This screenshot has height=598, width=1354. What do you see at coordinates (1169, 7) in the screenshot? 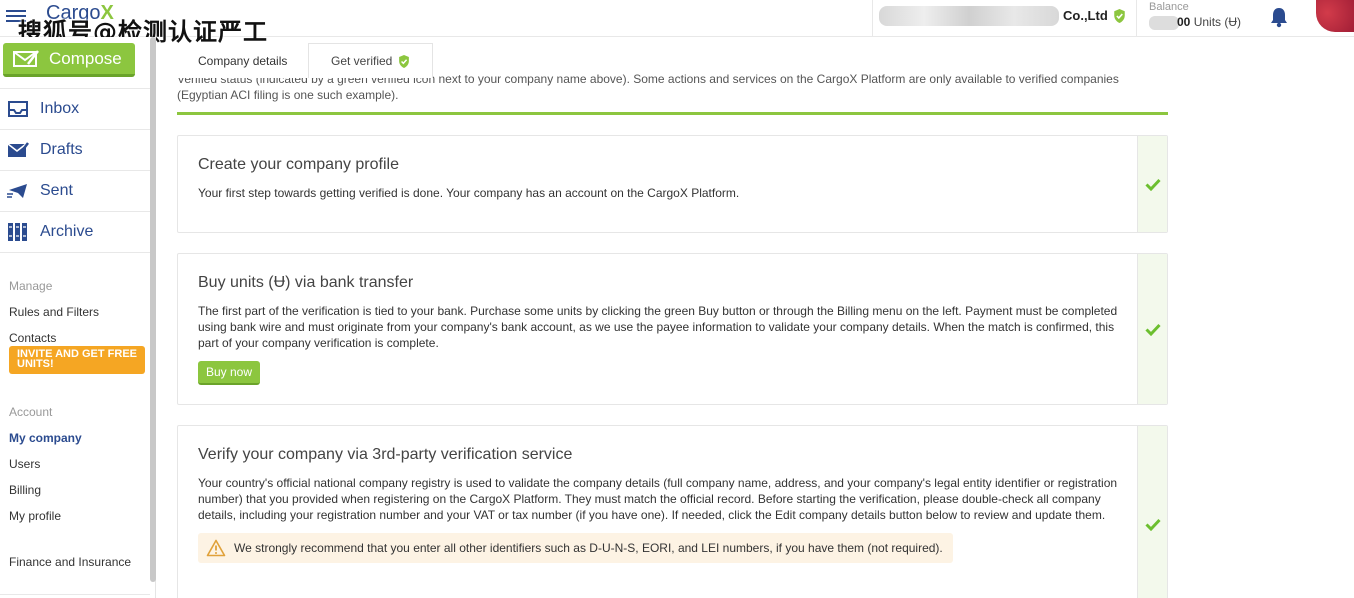
I see `balance-label: Balance` at bounding box center [1169, 7].